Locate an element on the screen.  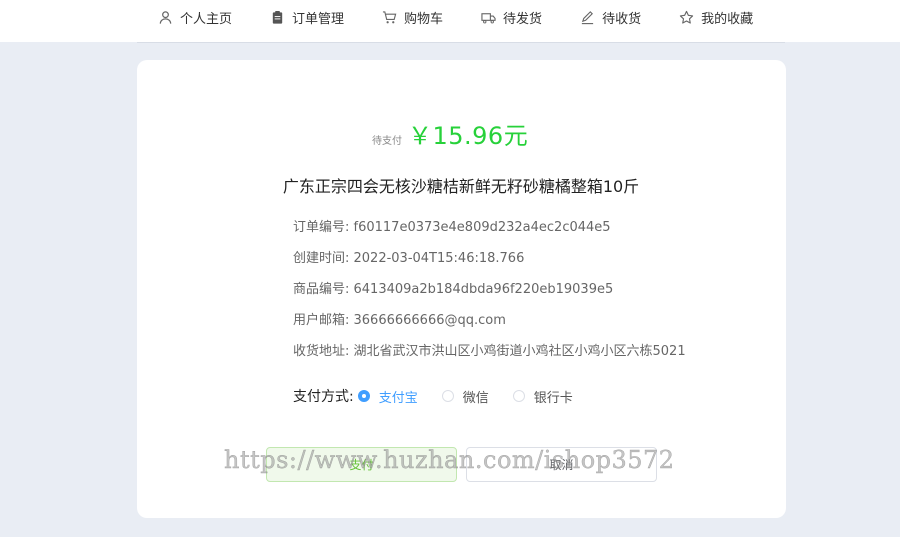
price-section: 待支付 ￥15.96元 is located at coordinates (450, 133).